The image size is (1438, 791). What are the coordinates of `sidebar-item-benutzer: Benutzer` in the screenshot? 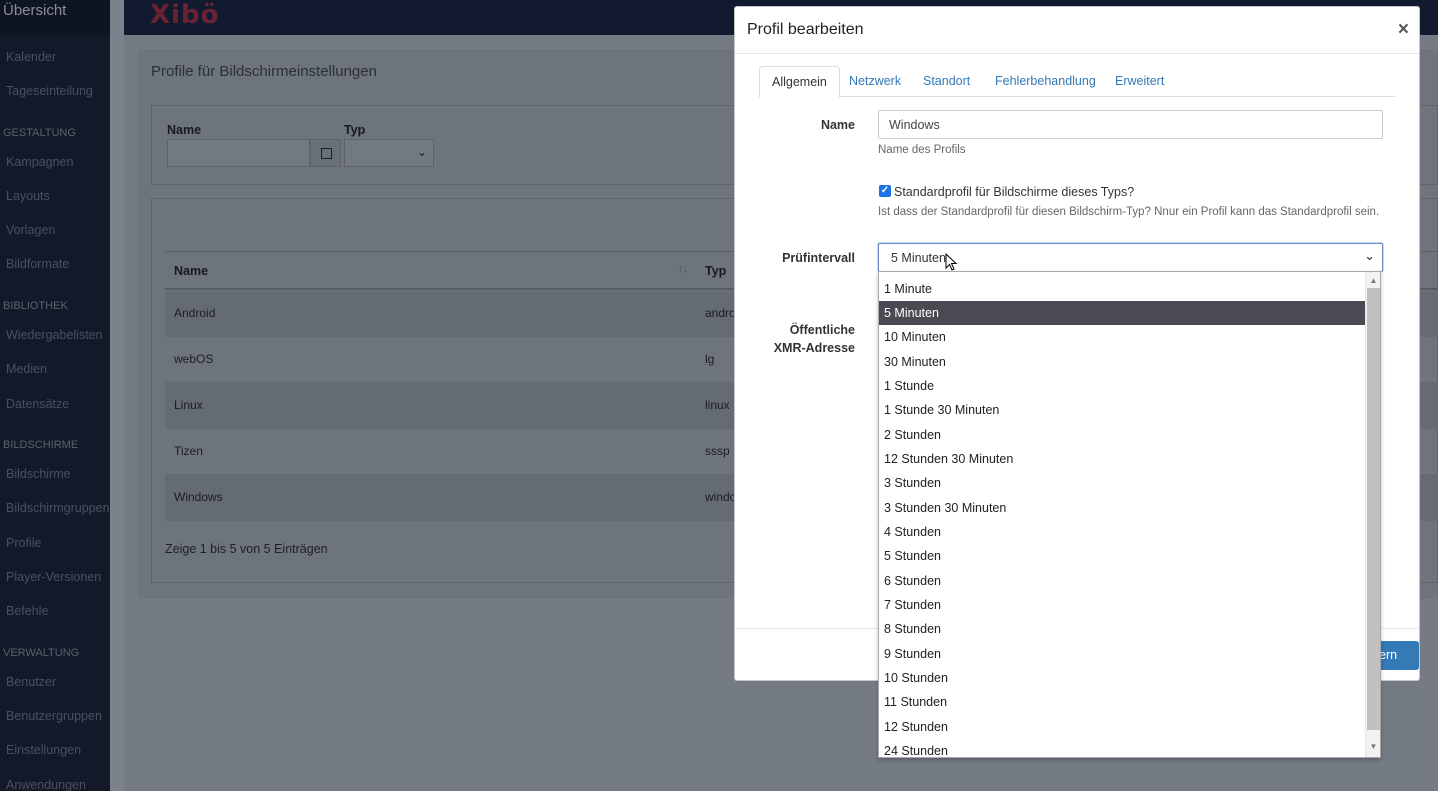 It's located at (31, 682).